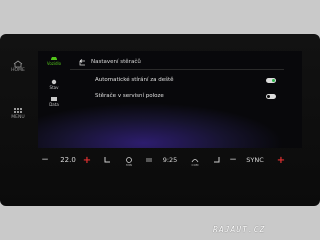 The height and width of the screenshot is (240, 320). I want to click on recirc-label: COM, so click(195, 165).